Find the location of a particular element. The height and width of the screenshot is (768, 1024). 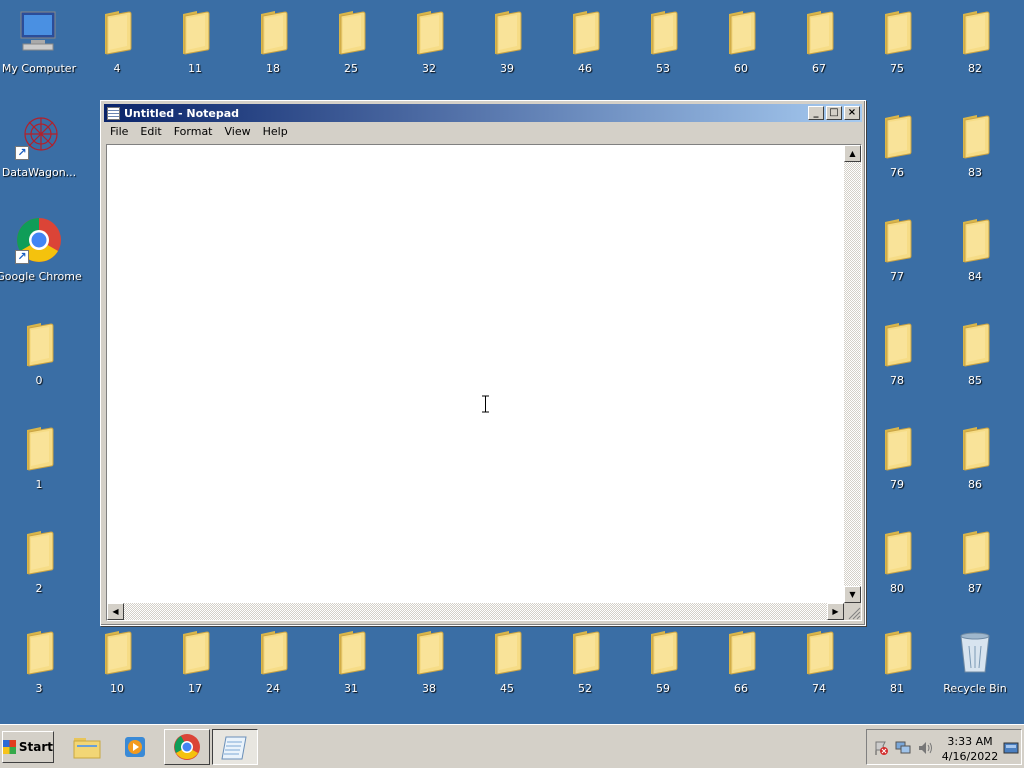

taskbar-notepad is located at coordinates (235, 747).